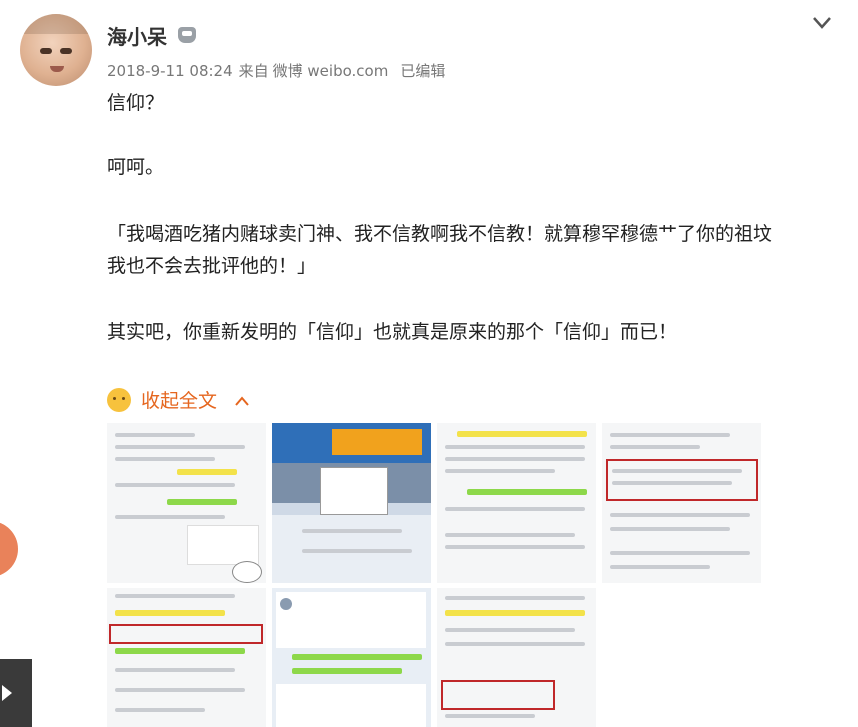 The image size is (858, 727). I want to click on avatar-hair, so click(56, 24).